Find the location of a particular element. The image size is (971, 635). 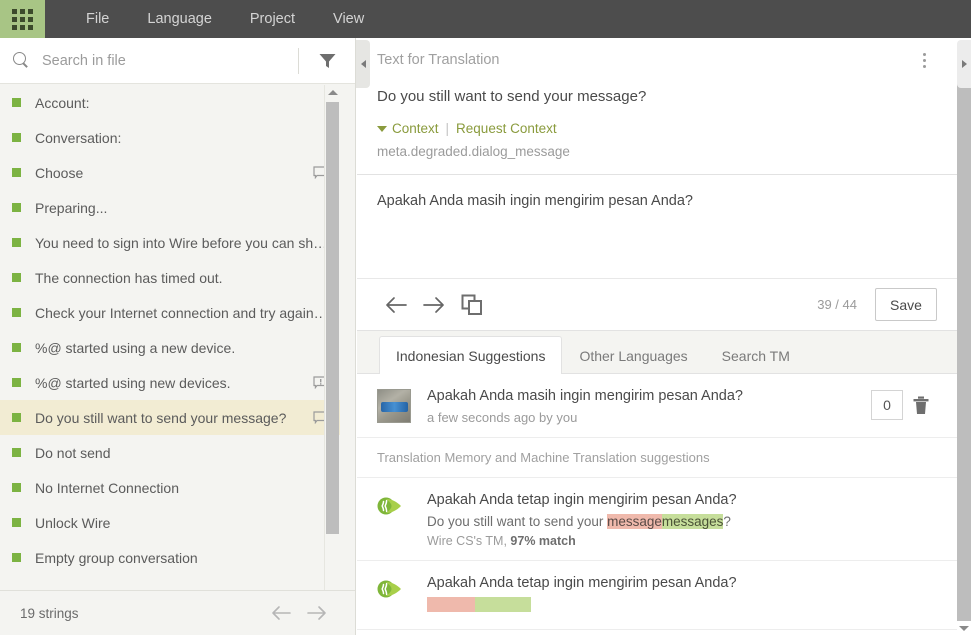

string-list-item: Empty group conversation is located at coordinates (170, 557).